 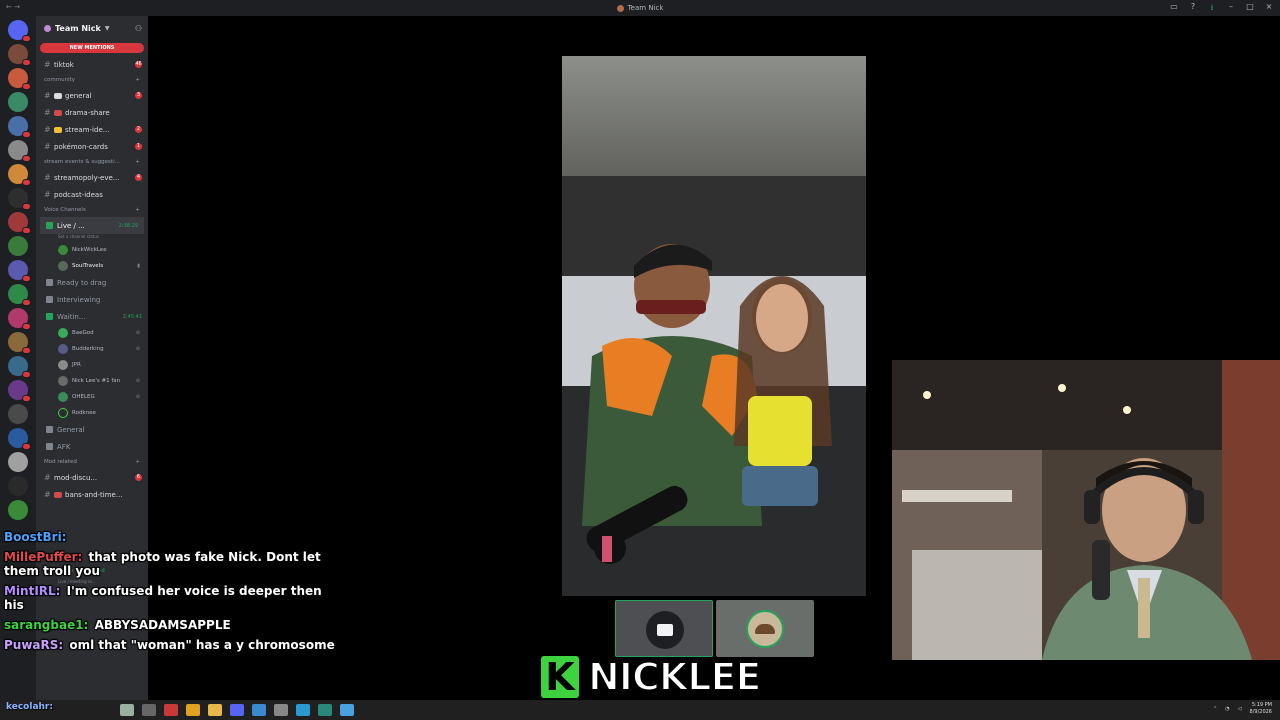 What do you see at coordinates (92, 333) in the screenshot?
I see `voice-user: BaeGod ⊘` at bounding box center [92, 333].